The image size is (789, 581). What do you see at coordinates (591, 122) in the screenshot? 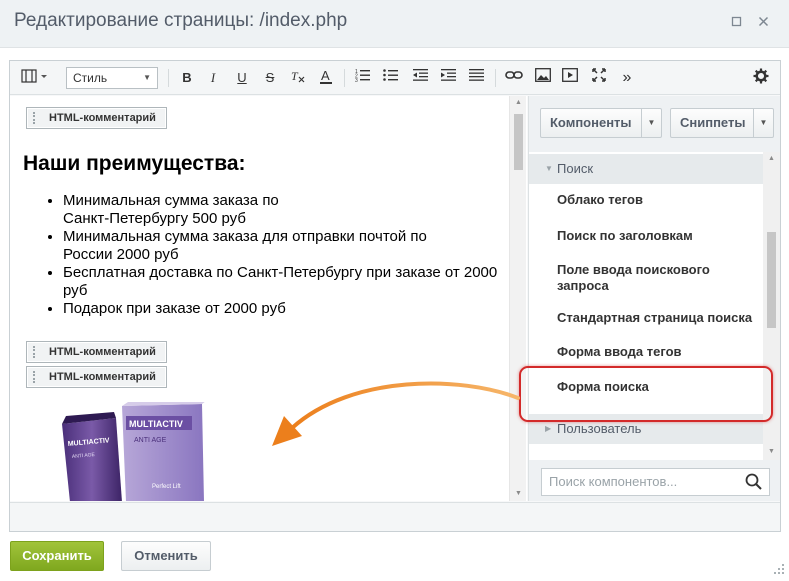
I see `components-button-label: Компоненты` at bounding box center [591, 122].